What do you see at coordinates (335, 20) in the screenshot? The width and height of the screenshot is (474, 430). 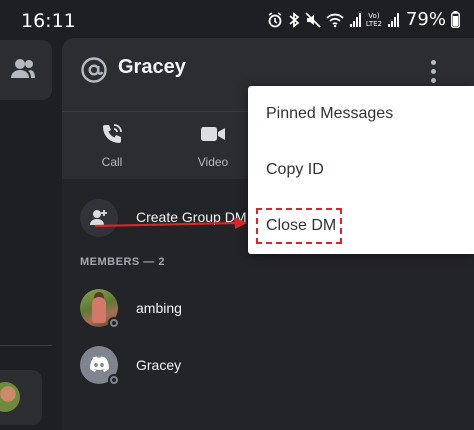 I see `wifi-icon` at bounding box center [335, 20].